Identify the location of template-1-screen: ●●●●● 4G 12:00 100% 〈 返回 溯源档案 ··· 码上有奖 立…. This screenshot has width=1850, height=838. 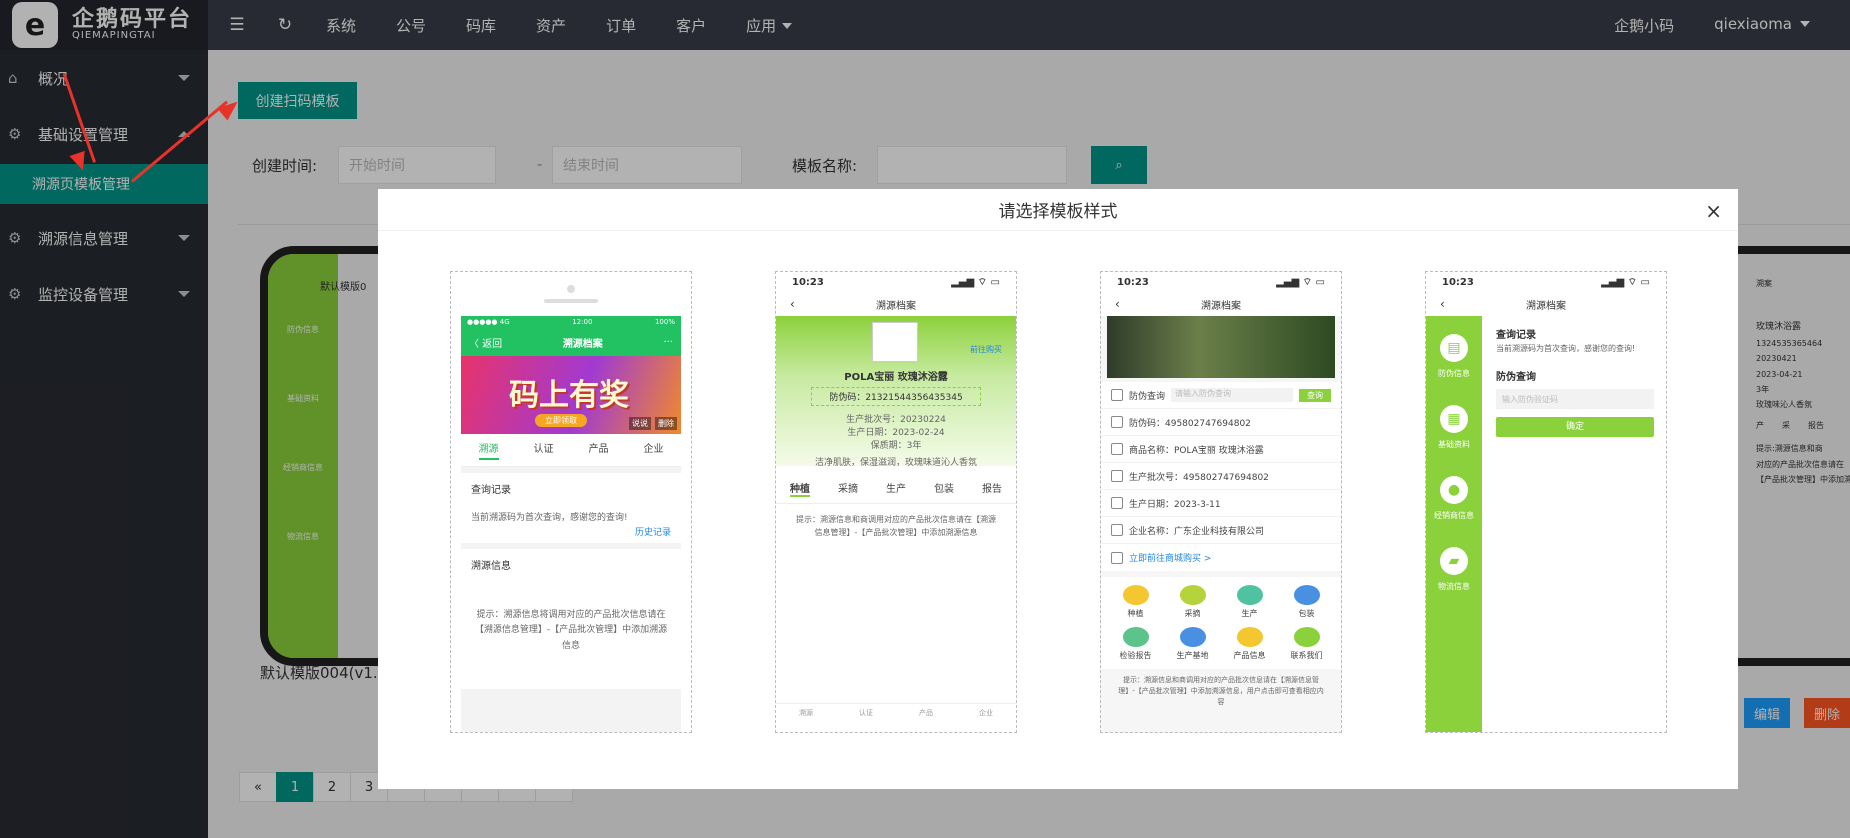
(571, 524).